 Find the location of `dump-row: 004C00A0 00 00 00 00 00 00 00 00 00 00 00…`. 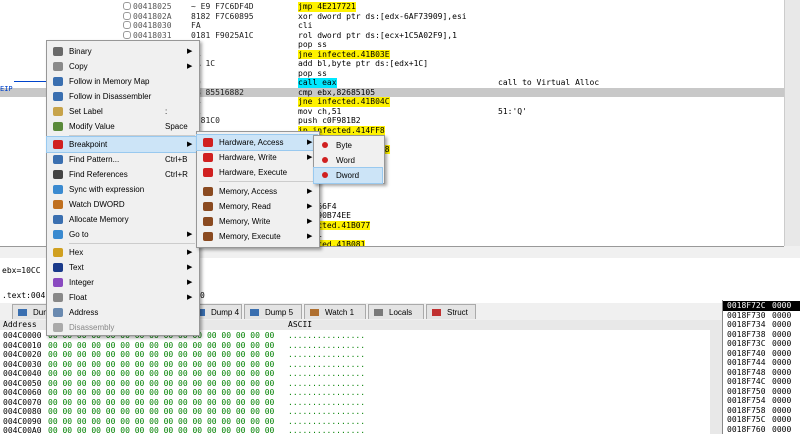

dump-row: 004C00A0 00 00 00 00 00 00 00 00 00 00 00… is located at coordinates (355, 430).